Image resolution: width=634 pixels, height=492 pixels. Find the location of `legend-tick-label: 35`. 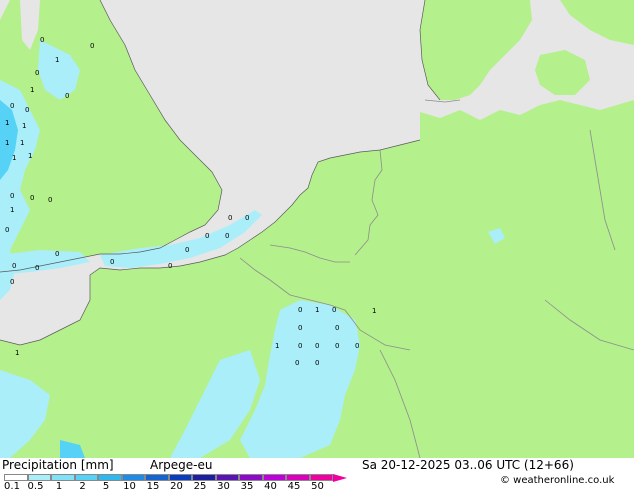

legend-tick-label: 35 is located at coordinates (247, 486).